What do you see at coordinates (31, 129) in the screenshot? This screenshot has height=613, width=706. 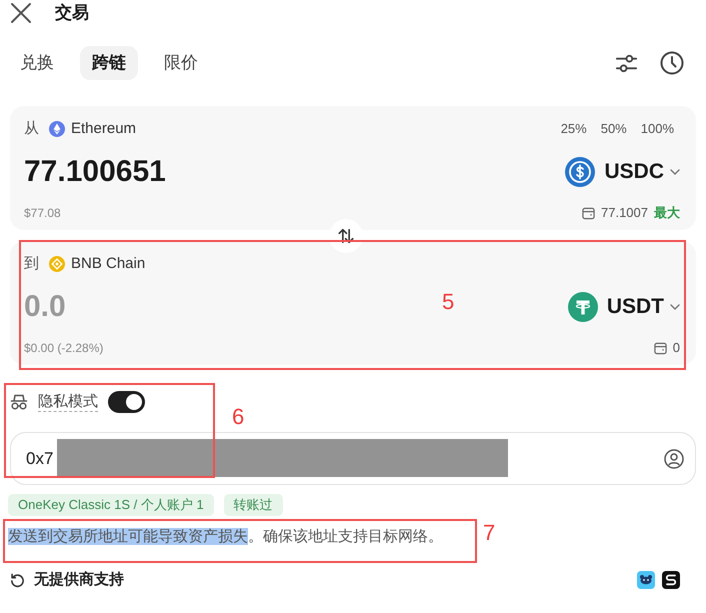 I see `direction-label: 从` at bounding box center [31, 129].